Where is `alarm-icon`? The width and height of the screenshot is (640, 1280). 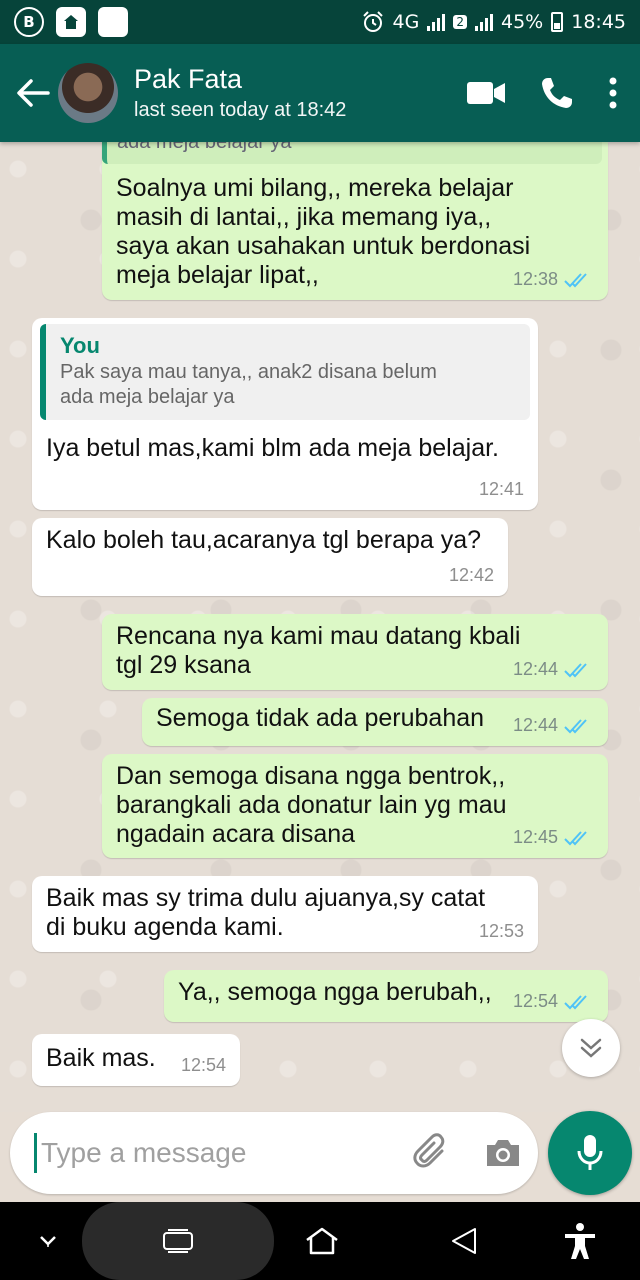 alarm-icon is located at coordinates (372, 21).